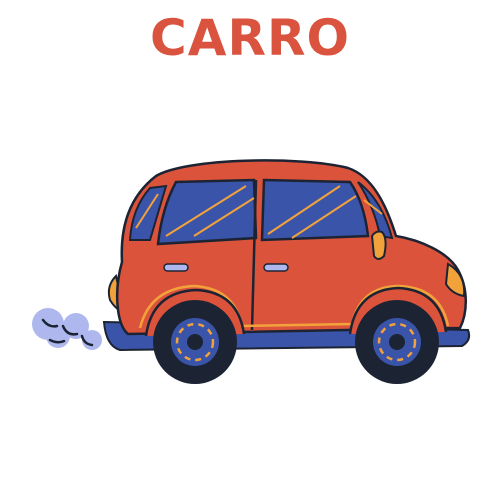  Describe the element at coordinates (378, 245) in the screenshot. I see `side-mirror` at that location.